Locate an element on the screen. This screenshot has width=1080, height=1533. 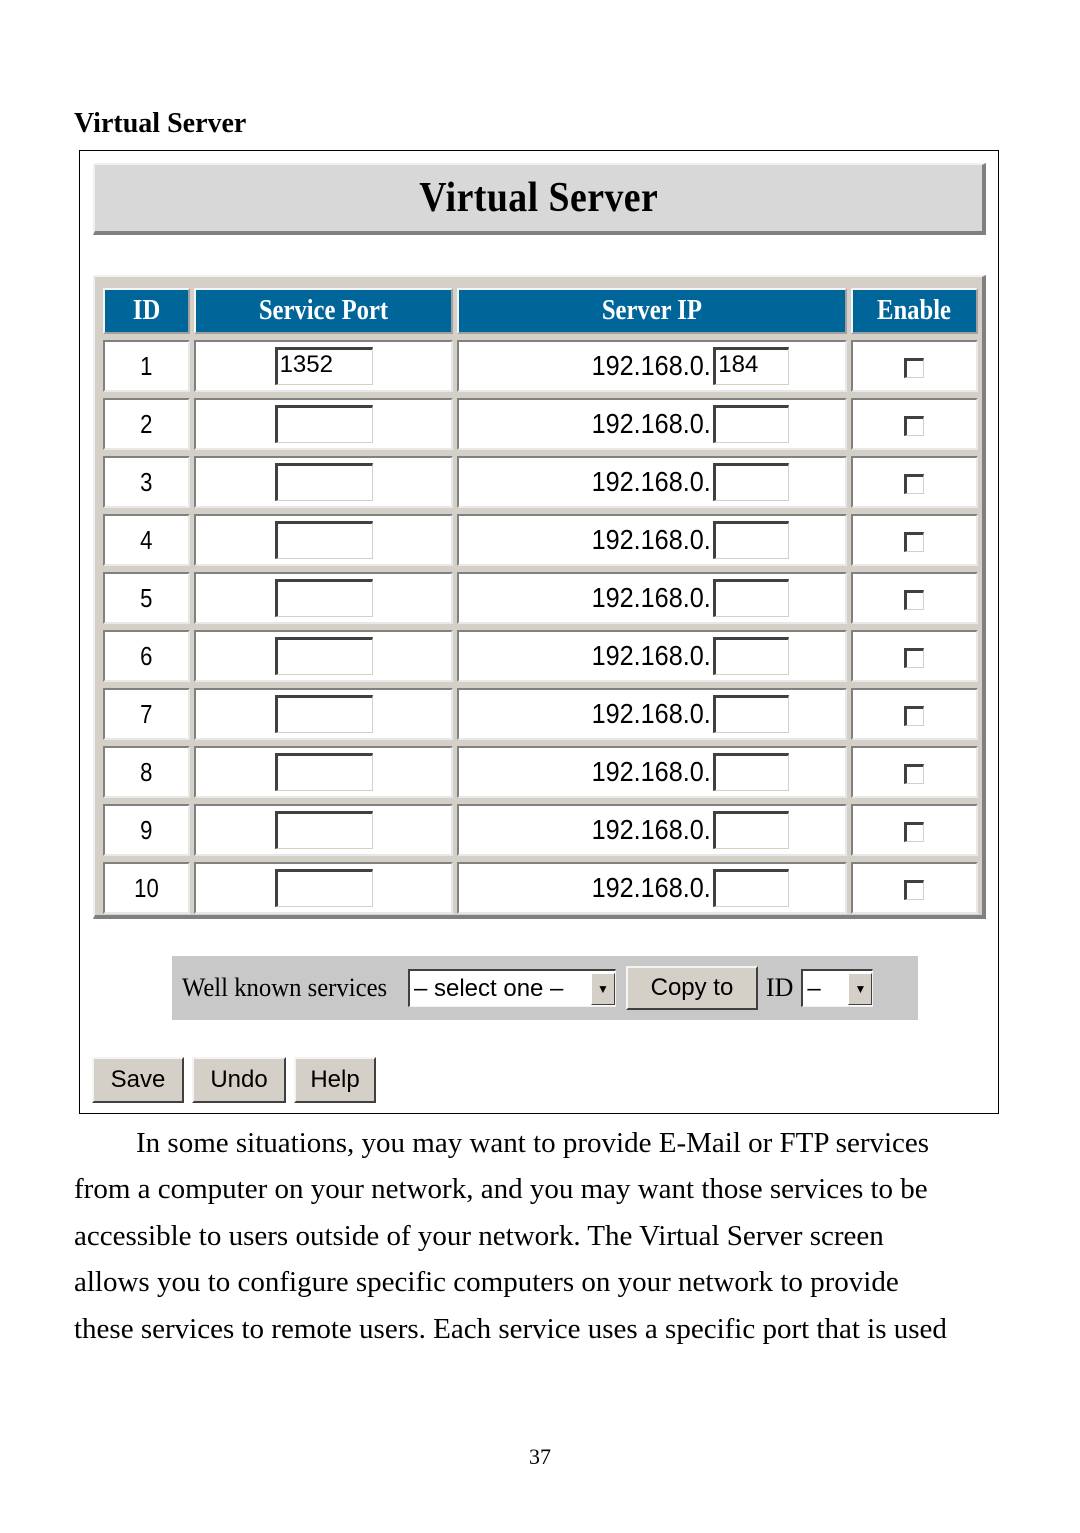
column-header-service-port: Service Port is located at coordinates (323, 311).